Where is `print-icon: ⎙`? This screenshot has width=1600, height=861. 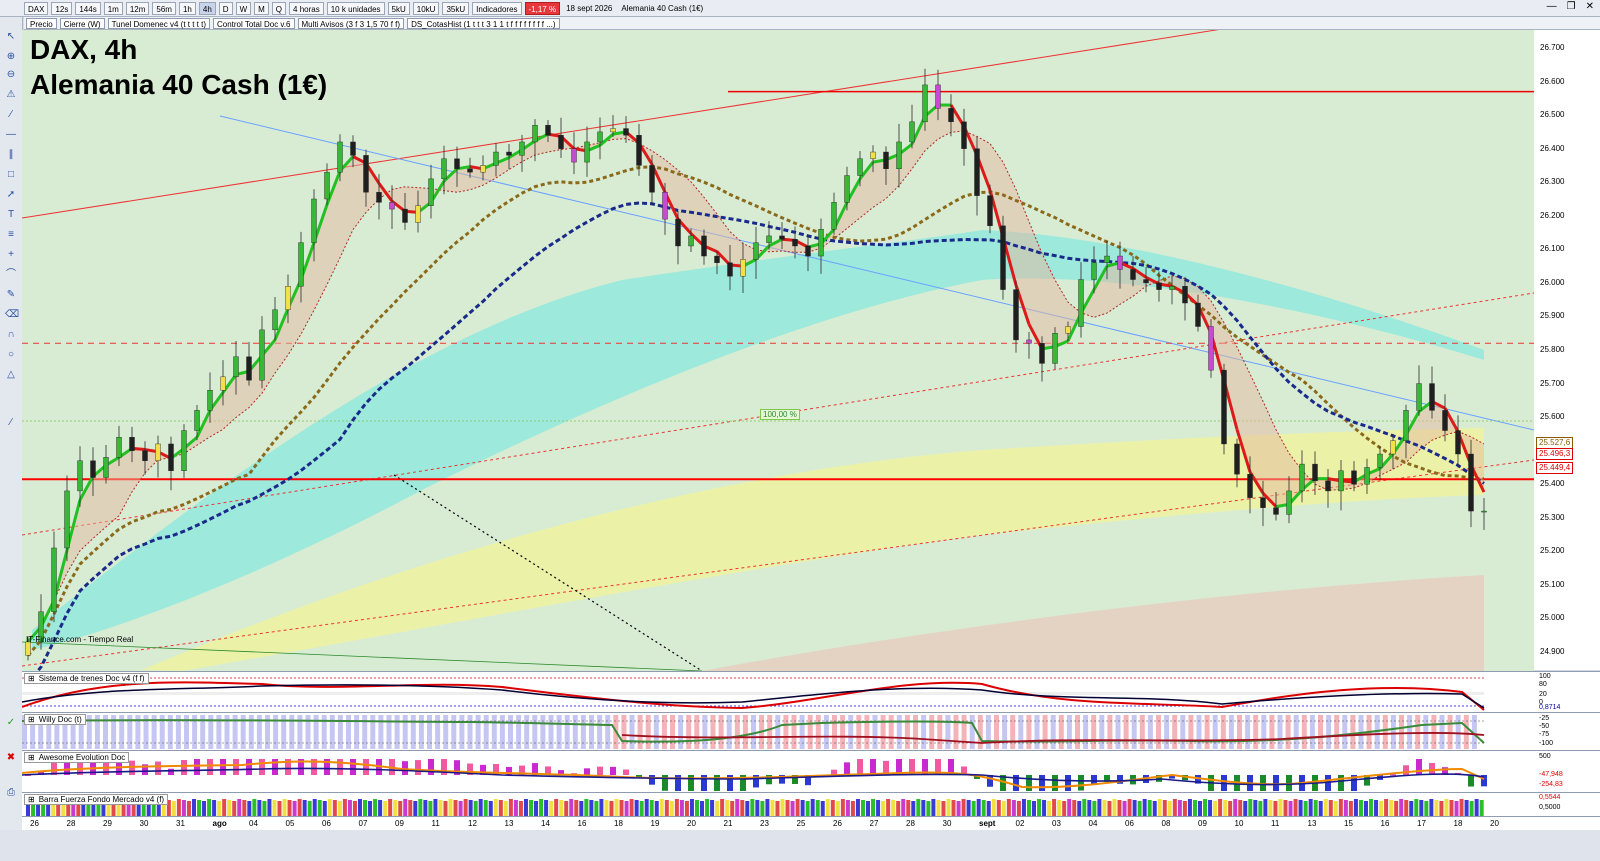
print-icon: ⎙ is located at coordinates (11, 793).